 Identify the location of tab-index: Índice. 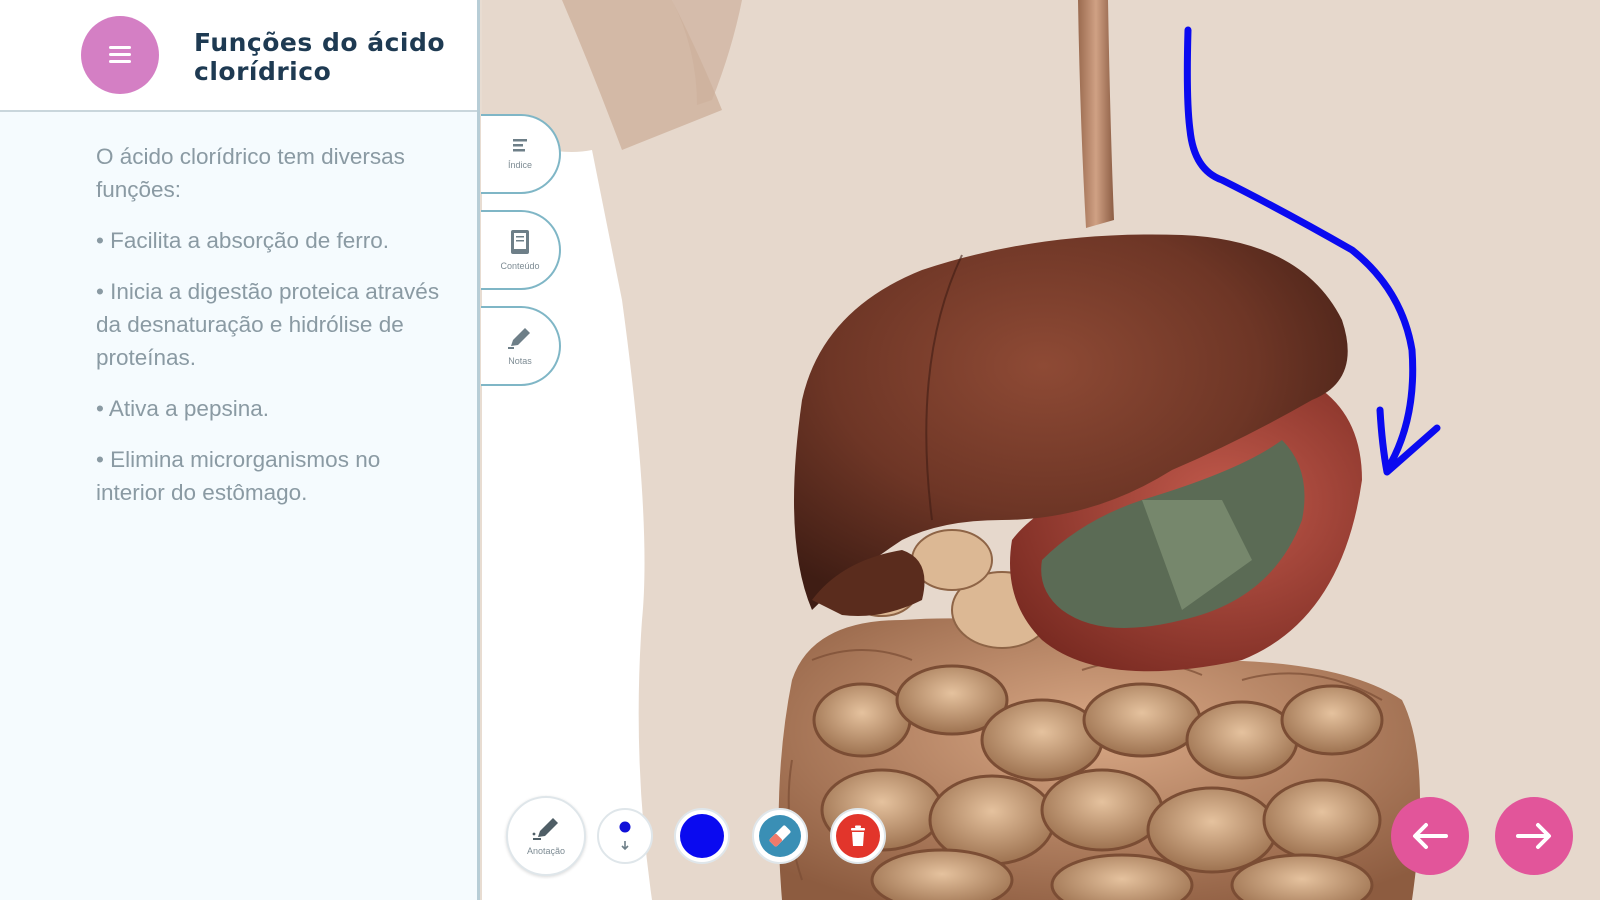
(521, 154).